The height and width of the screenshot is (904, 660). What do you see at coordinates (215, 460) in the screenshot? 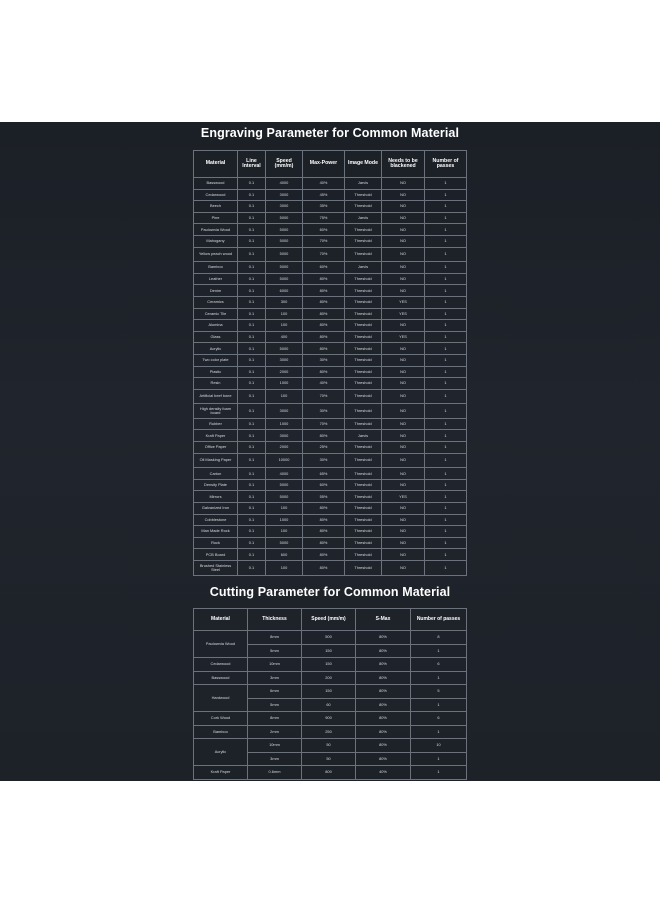
I see `table-cell: Oil Masking Paper` at bounding box center [215, 460].